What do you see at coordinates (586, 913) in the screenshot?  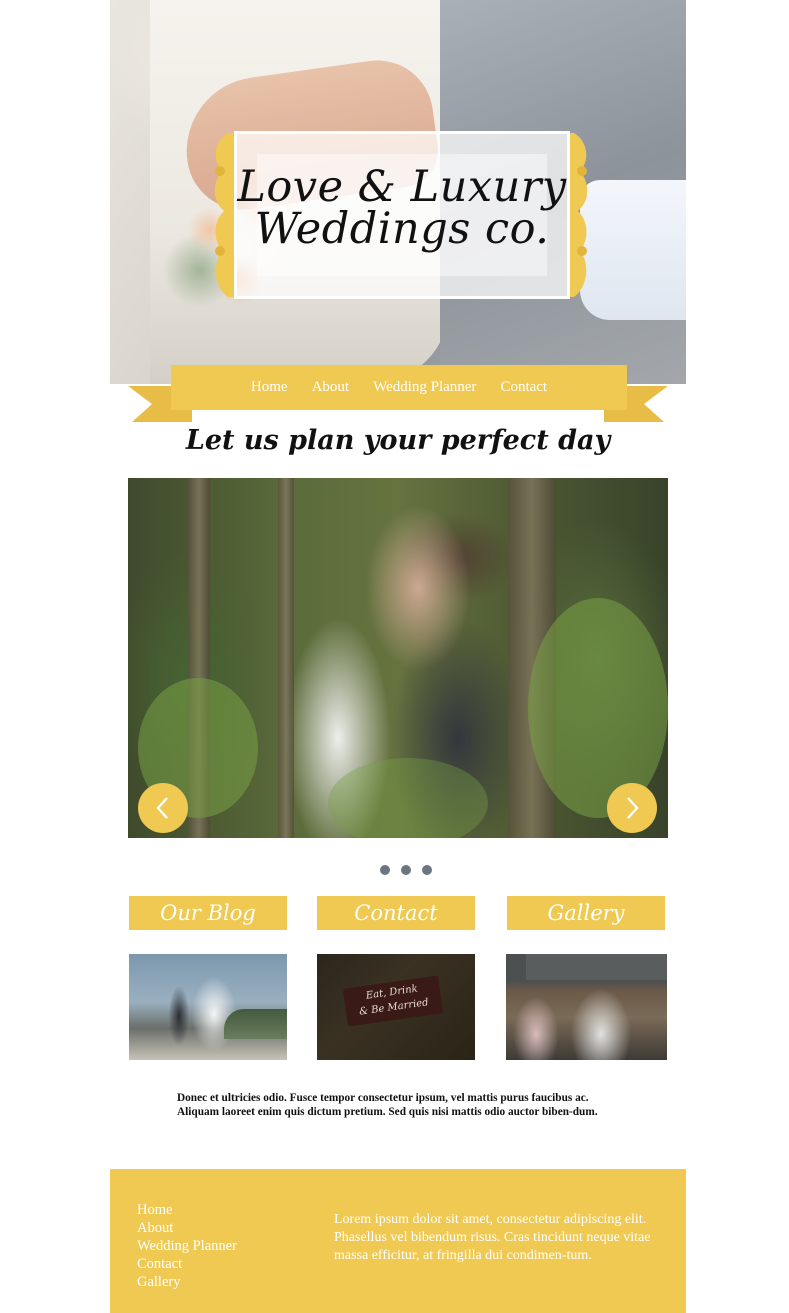 I see `card-title-gallery: Gallery` at bounding box center [586, 913].